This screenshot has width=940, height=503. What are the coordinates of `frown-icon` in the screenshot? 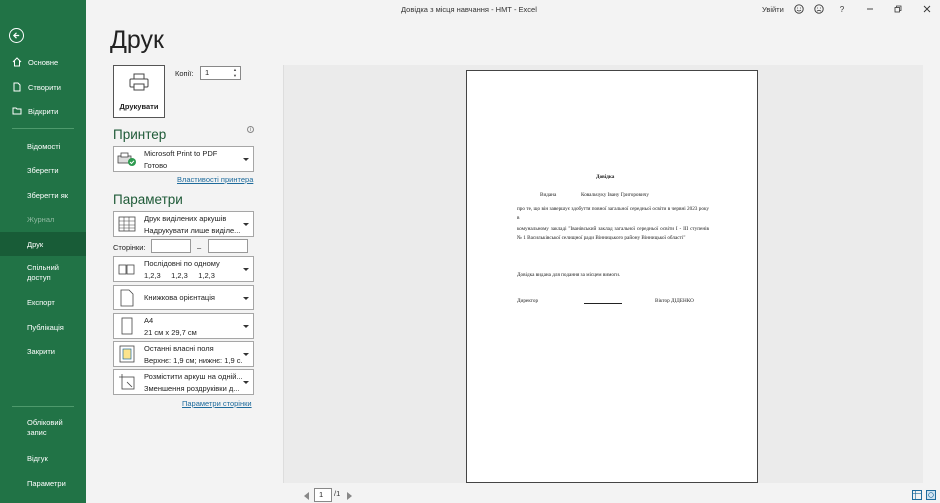 It's located at (819, 9).